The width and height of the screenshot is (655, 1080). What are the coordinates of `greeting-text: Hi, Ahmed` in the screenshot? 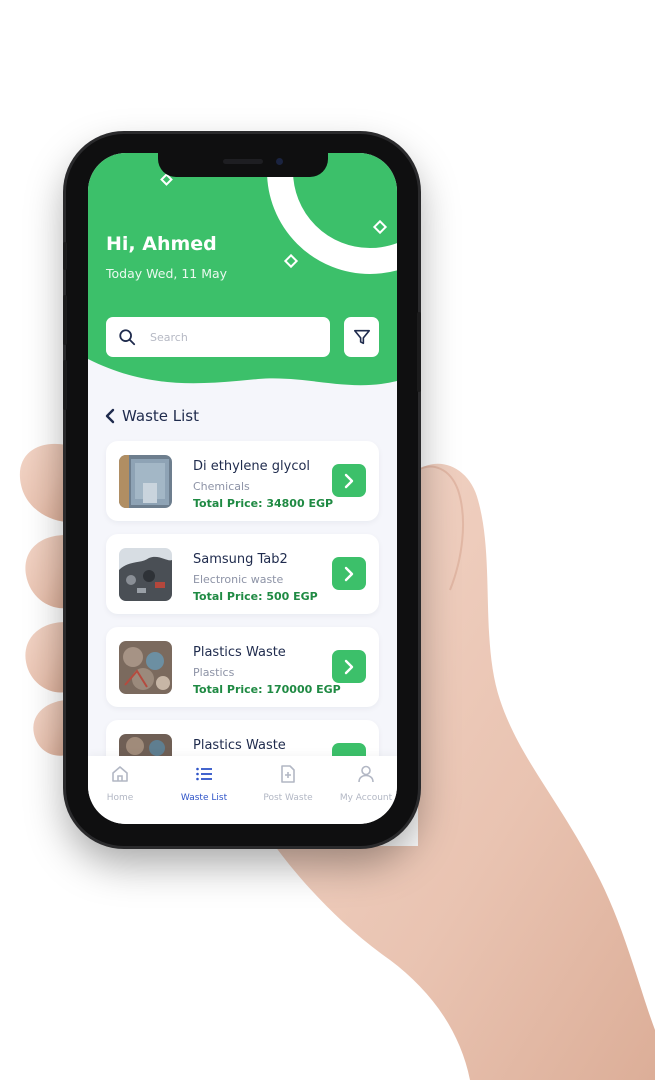 It's located at (161, 244).